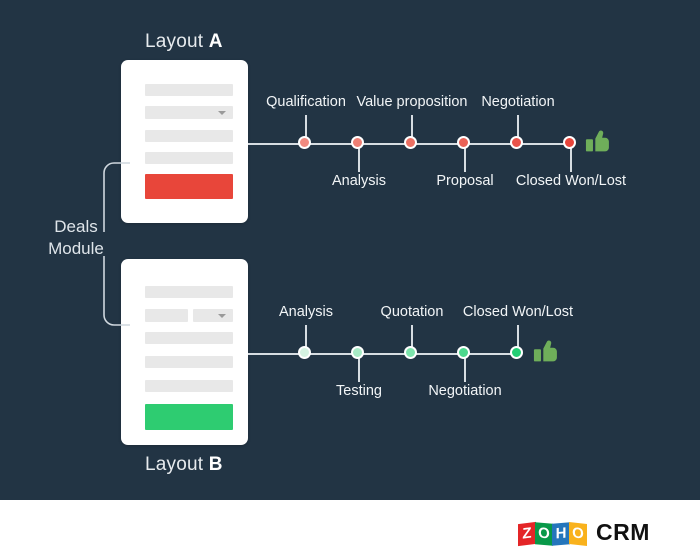  I want to click on pipeline-stage-label: Quotation, so click(412, 312).